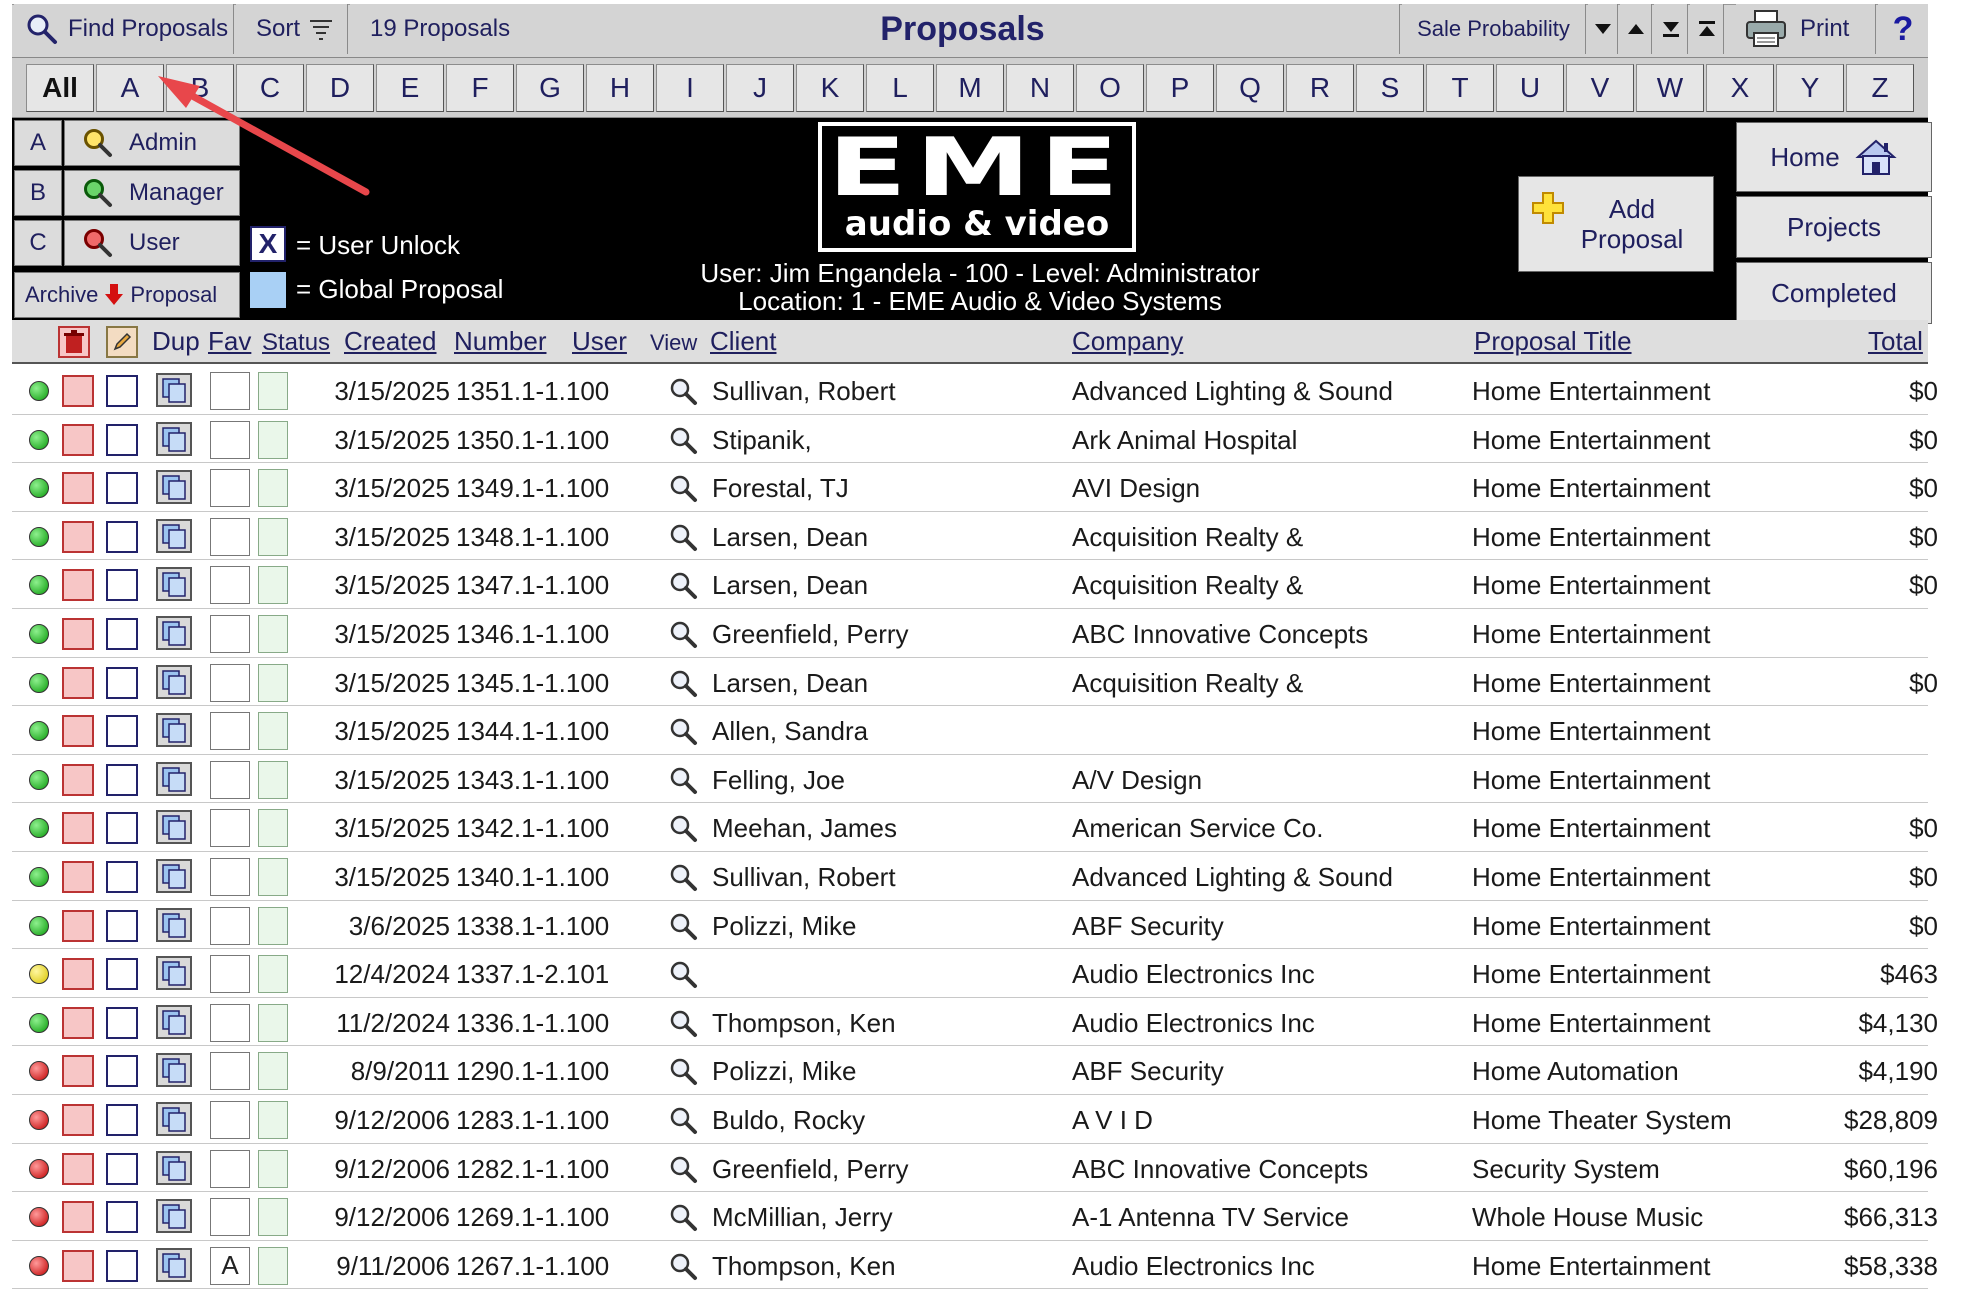  I want to click on letter-filter-v: V, so click(1600, 88).